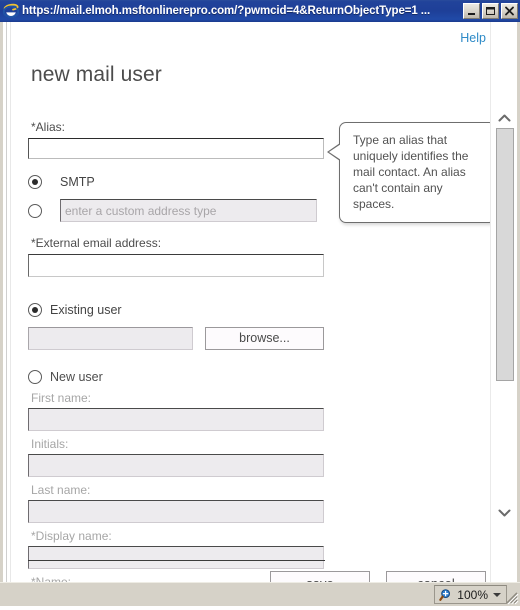 The height and width of the screenshot is (610, 520). I want to click on smtp-radio-label: SMTP, so click(77, 182).